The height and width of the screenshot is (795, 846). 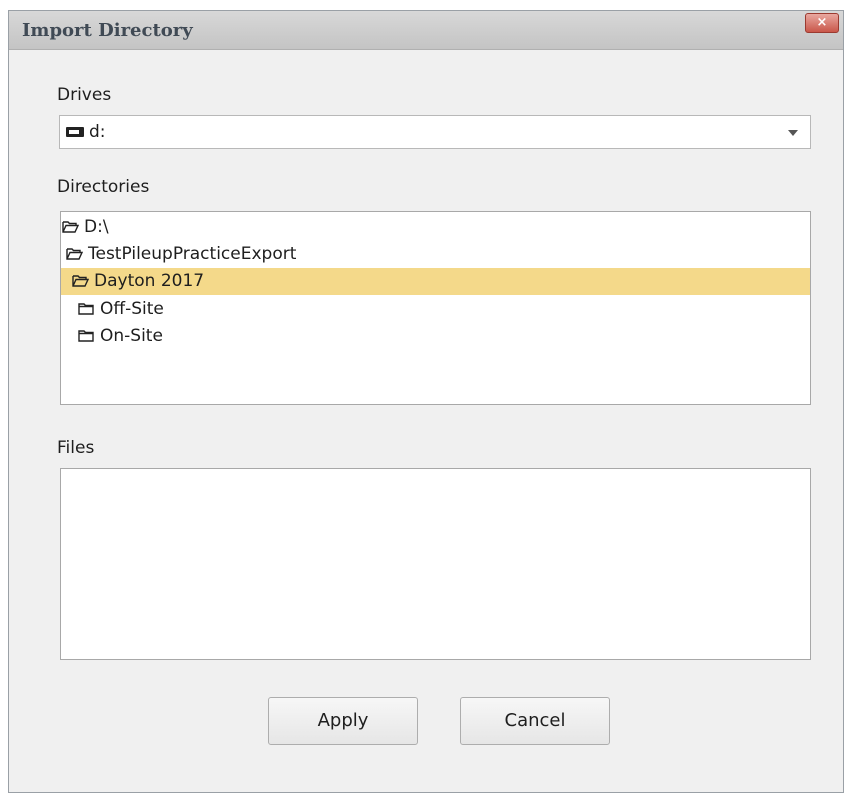 What do you see at coordinates (434, 254) in the screenshot?
I see `directory-item-testpileuppracticeexport: TestPileupPracticeExport` at bounding box center [434, 254].